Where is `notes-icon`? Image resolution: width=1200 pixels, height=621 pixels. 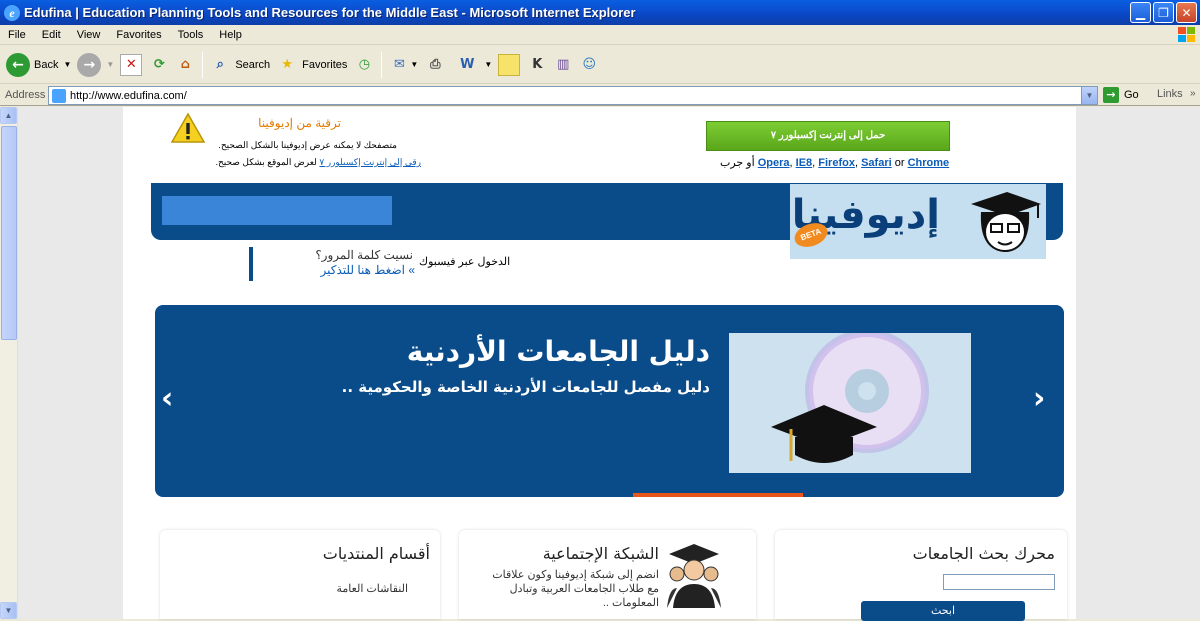
notes-icon is located at coordinates (509, 64).